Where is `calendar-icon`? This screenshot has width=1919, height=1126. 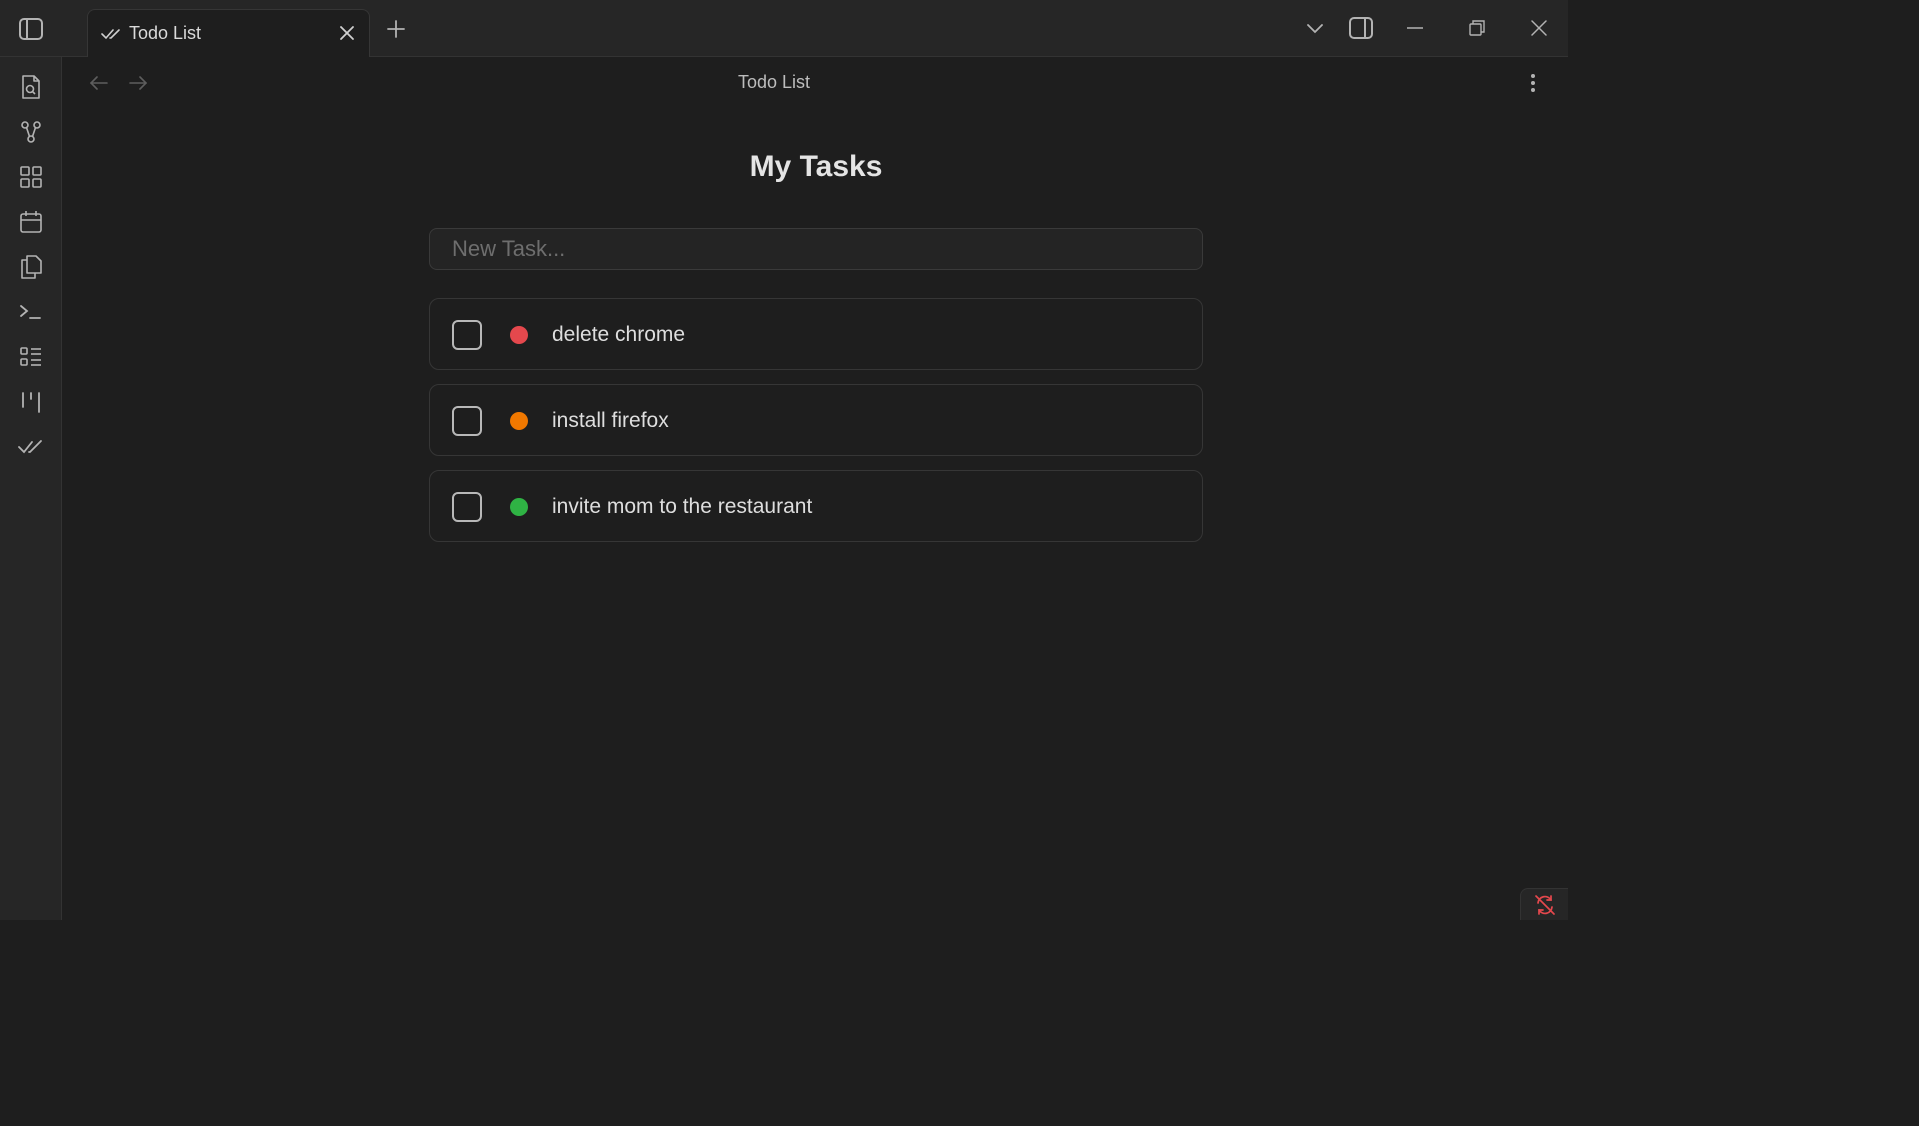 calendar-icon is located at coordinates (31, 222).